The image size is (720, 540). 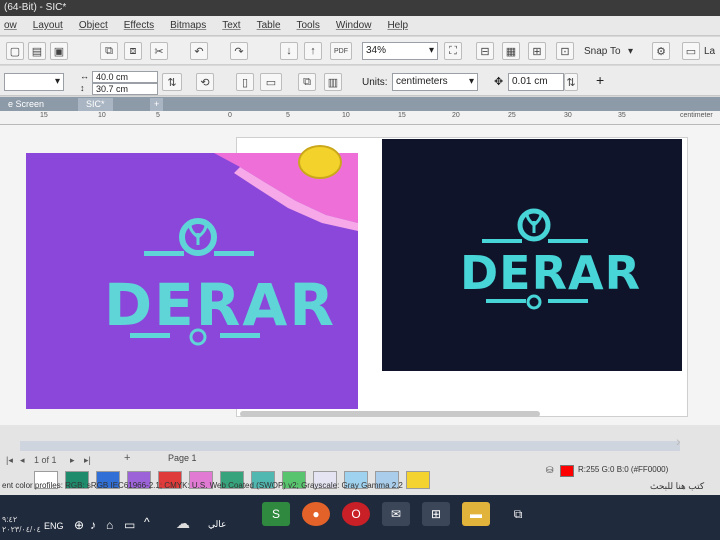 What do you see at coordinates (199, 51) in the screenshot?
I see `undo-icon: ↶` at bounding box center [199, 51].